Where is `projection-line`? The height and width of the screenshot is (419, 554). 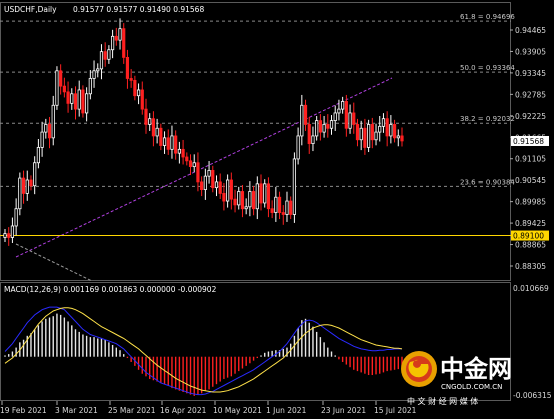 projection-line is located at coordinates (54, 262).